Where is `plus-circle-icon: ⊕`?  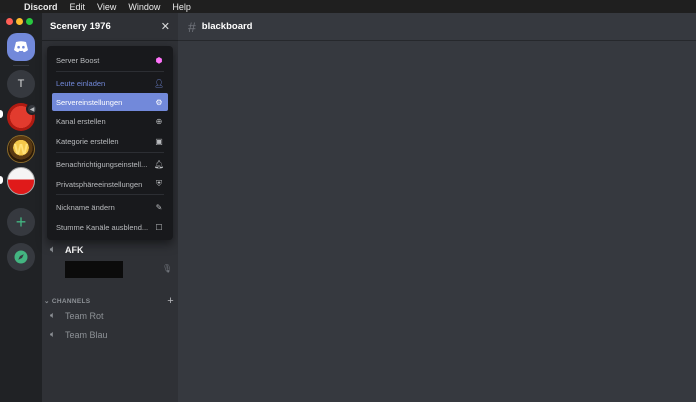 plus-circle-icon: ⊕ is located at coordinates (159, 121).